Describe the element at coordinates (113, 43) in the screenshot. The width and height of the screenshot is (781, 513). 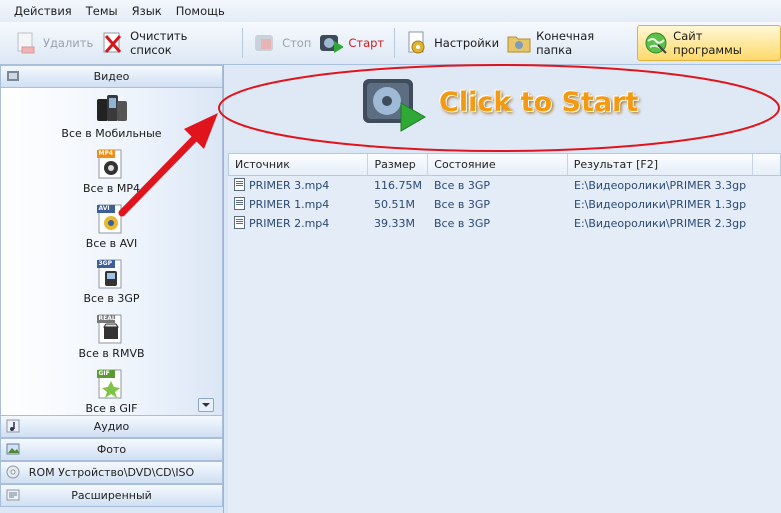
I see `clear-list-icon` at that location.